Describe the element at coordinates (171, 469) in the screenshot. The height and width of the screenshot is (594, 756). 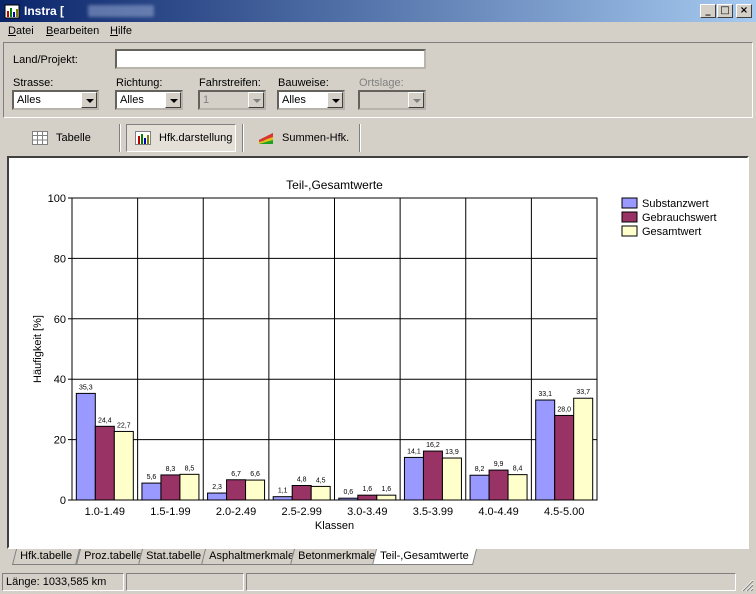
I see `data-label: 8,3` at that location.